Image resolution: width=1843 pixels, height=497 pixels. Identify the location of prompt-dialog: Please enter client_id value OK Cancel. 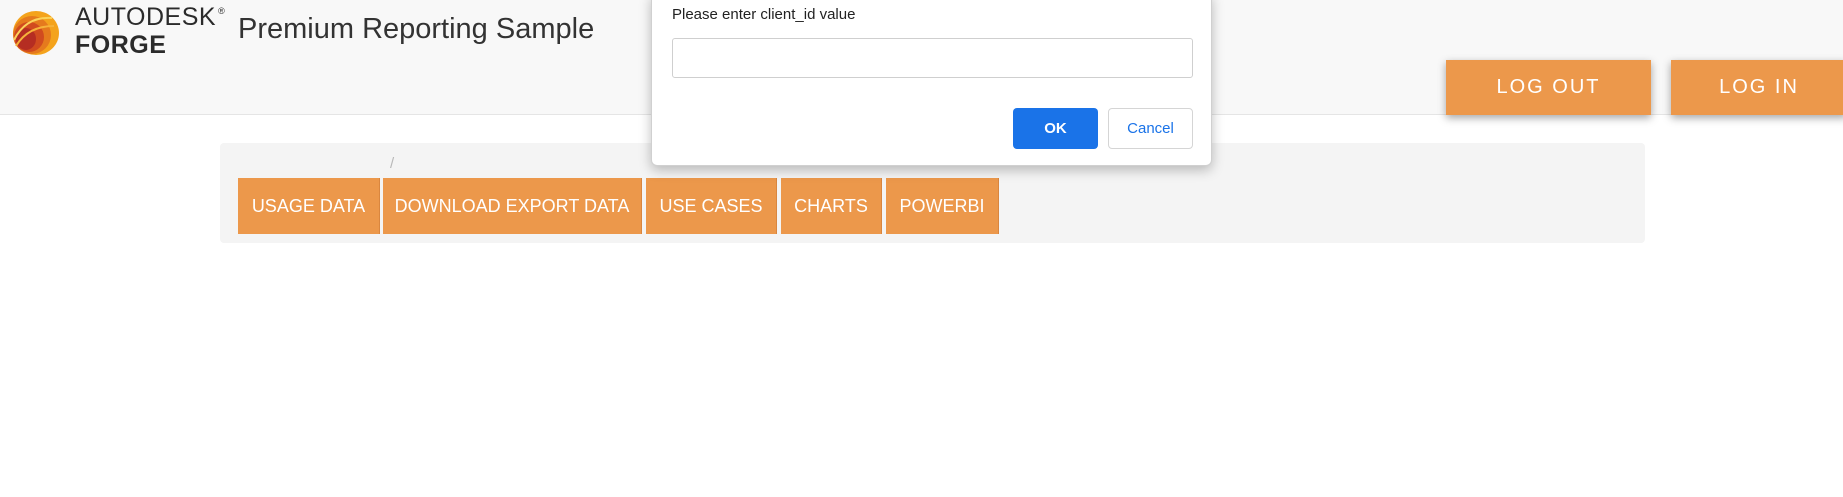
(931, 83).